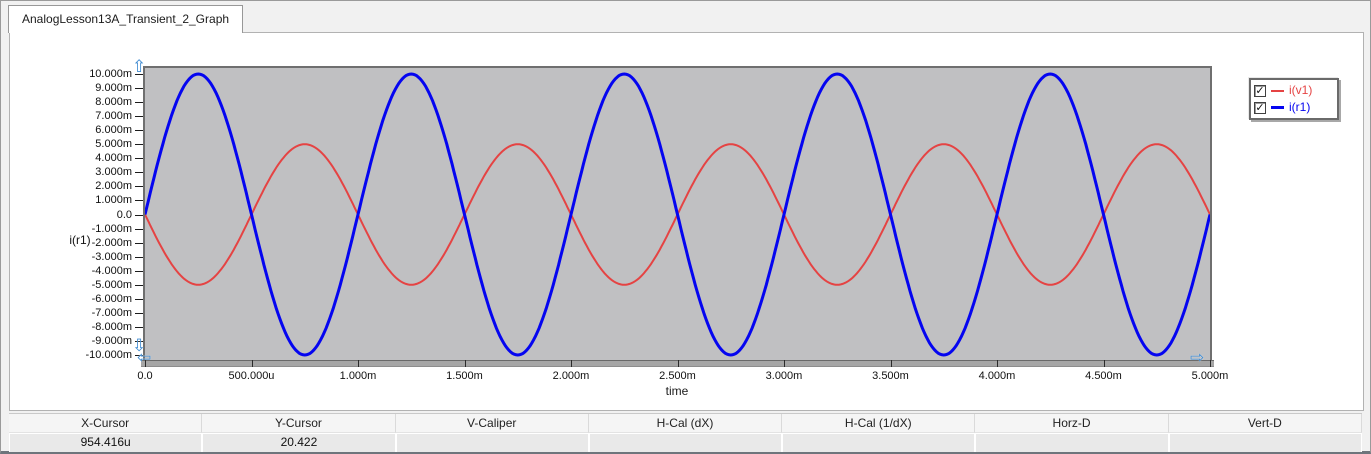  Describe the element at coordinates (111, 340) in the screenshot. I see `y-tick-label: -9.000m` at that location.